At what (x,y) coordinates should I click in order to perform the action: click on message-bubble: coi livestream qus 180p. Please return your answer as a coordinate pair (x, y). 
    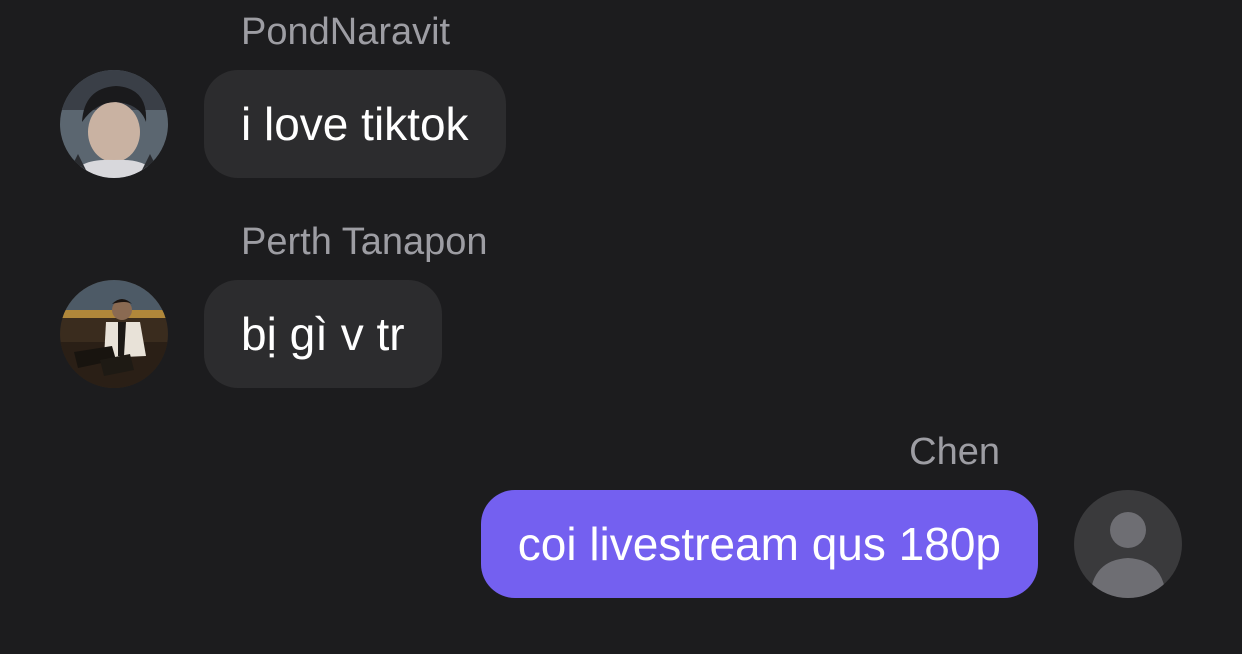
    Looking at the image, I should click on (759, 544).